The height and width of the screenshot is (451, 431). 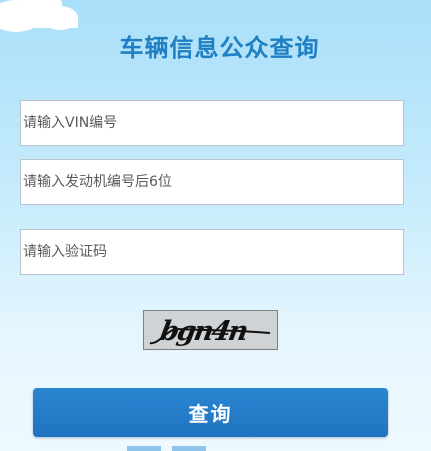 What do you see at coordinates (210, 330) in the screenshot?
I see `captcha-image: bgn4n` at bounding box center [210, 330].